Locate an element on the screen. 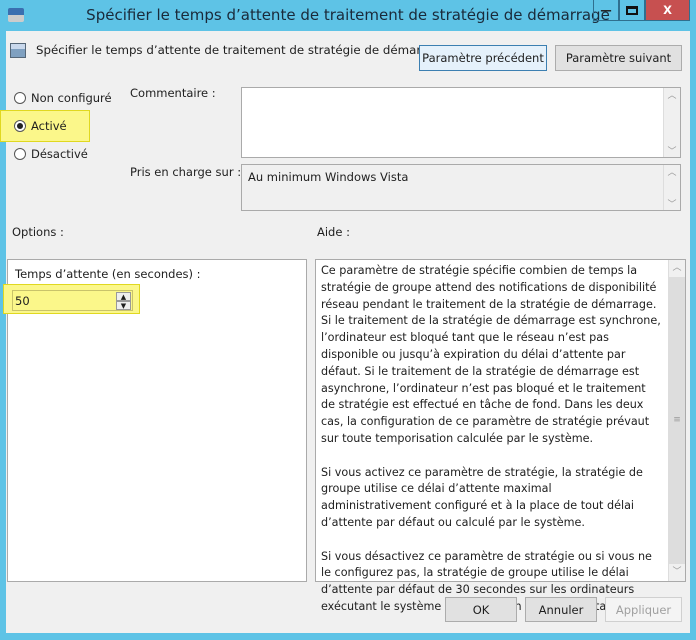 Image resolution: width=696 pixels, height=640 pixels. supported-field: Au minimum Windows Vista ︿ ﹀ is located at coordinates (461, 187).